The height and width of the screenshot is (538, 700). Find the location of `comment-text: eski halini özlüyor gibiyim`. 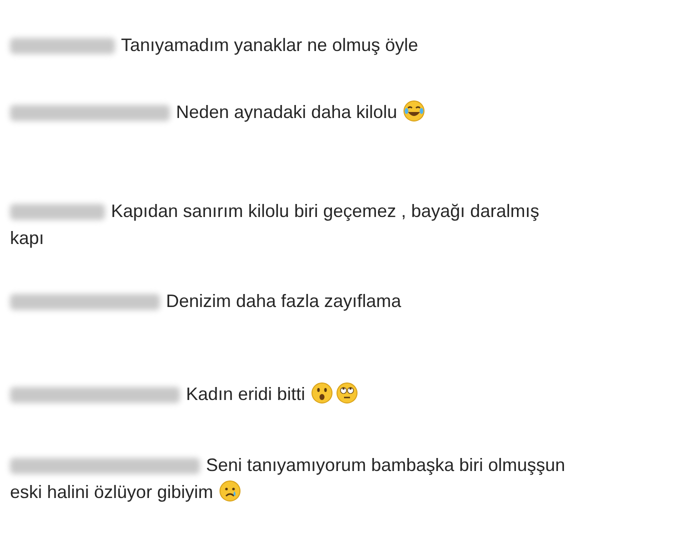

comment-text: eski halini özlüyor gibiyim is located at coordinates (112, 492).